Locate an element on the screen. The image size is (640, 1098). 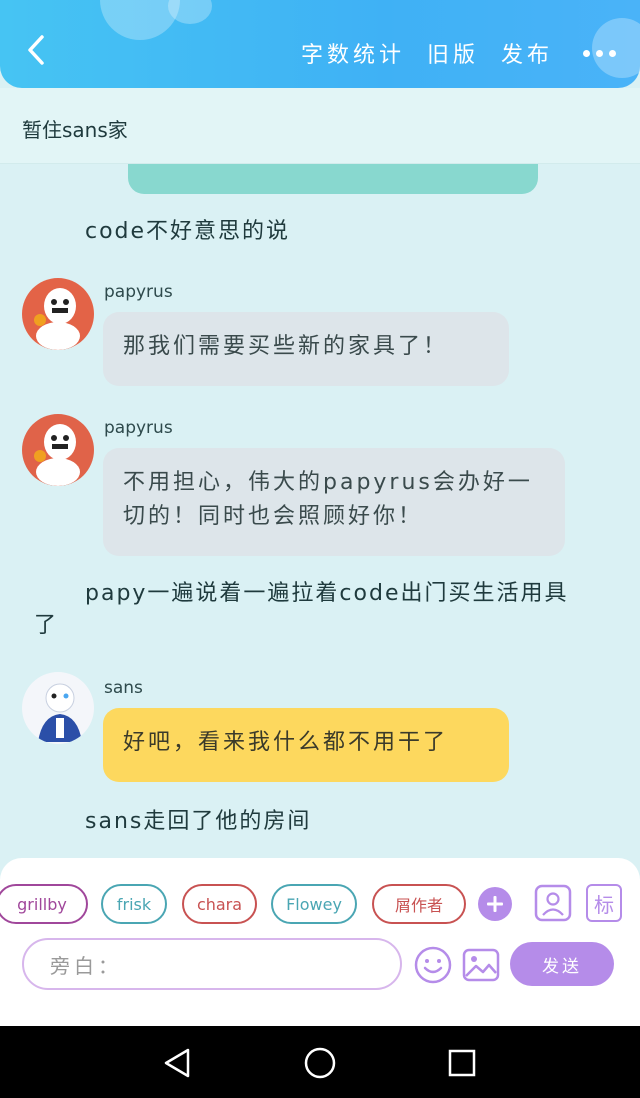
plus-icon is located at coordinates (495, 904).